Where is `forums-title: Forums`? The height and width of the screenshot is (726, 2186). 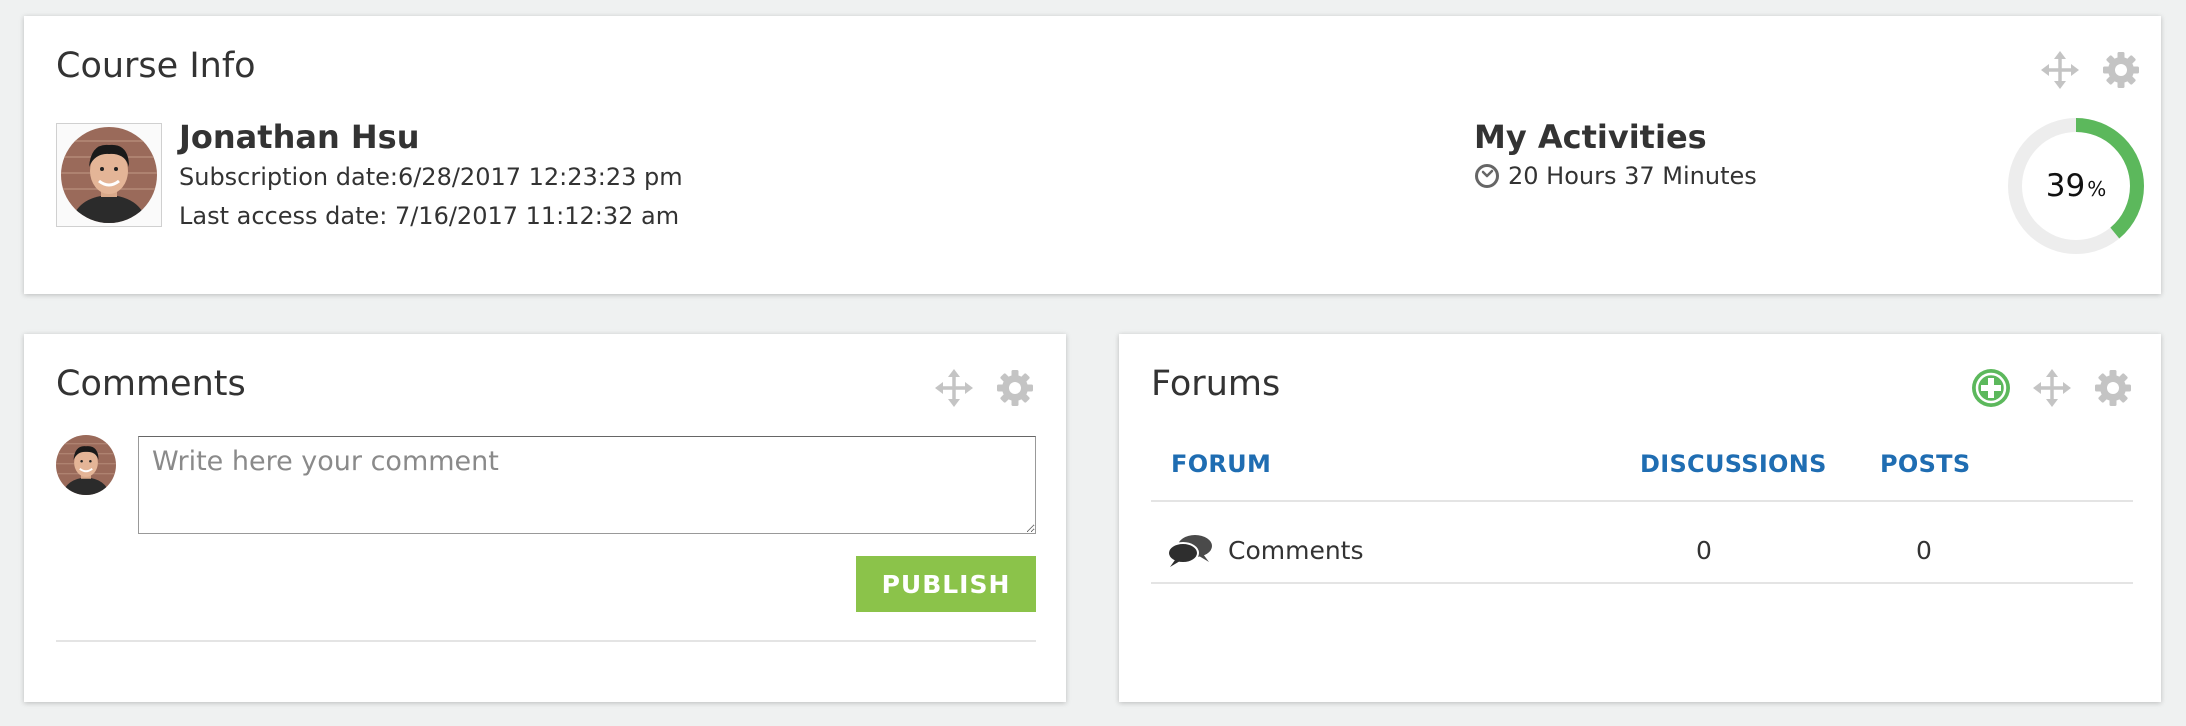
forums-title: Forums is located at coordinates (1216, 384).